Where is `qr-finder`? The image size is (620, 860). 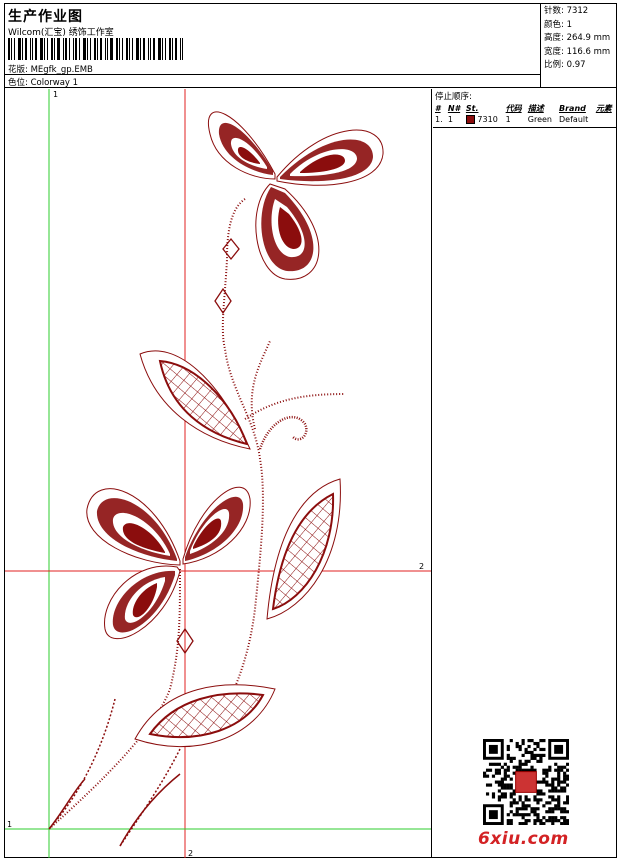
qr-finder is located at coordinates (493, 749).